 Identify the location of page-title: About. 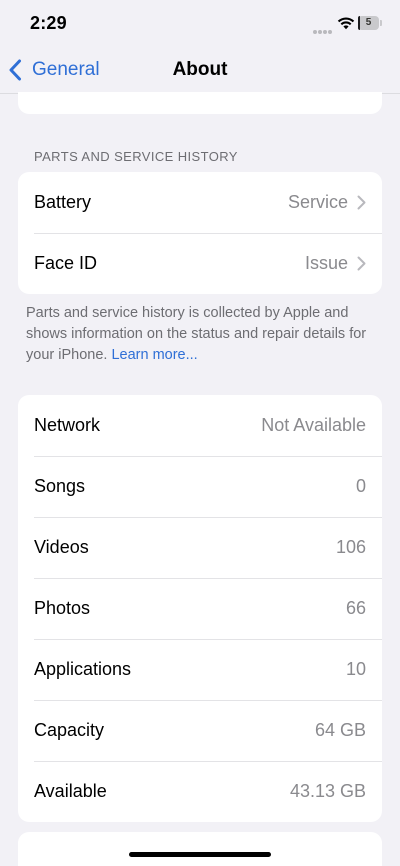
(200, 69).